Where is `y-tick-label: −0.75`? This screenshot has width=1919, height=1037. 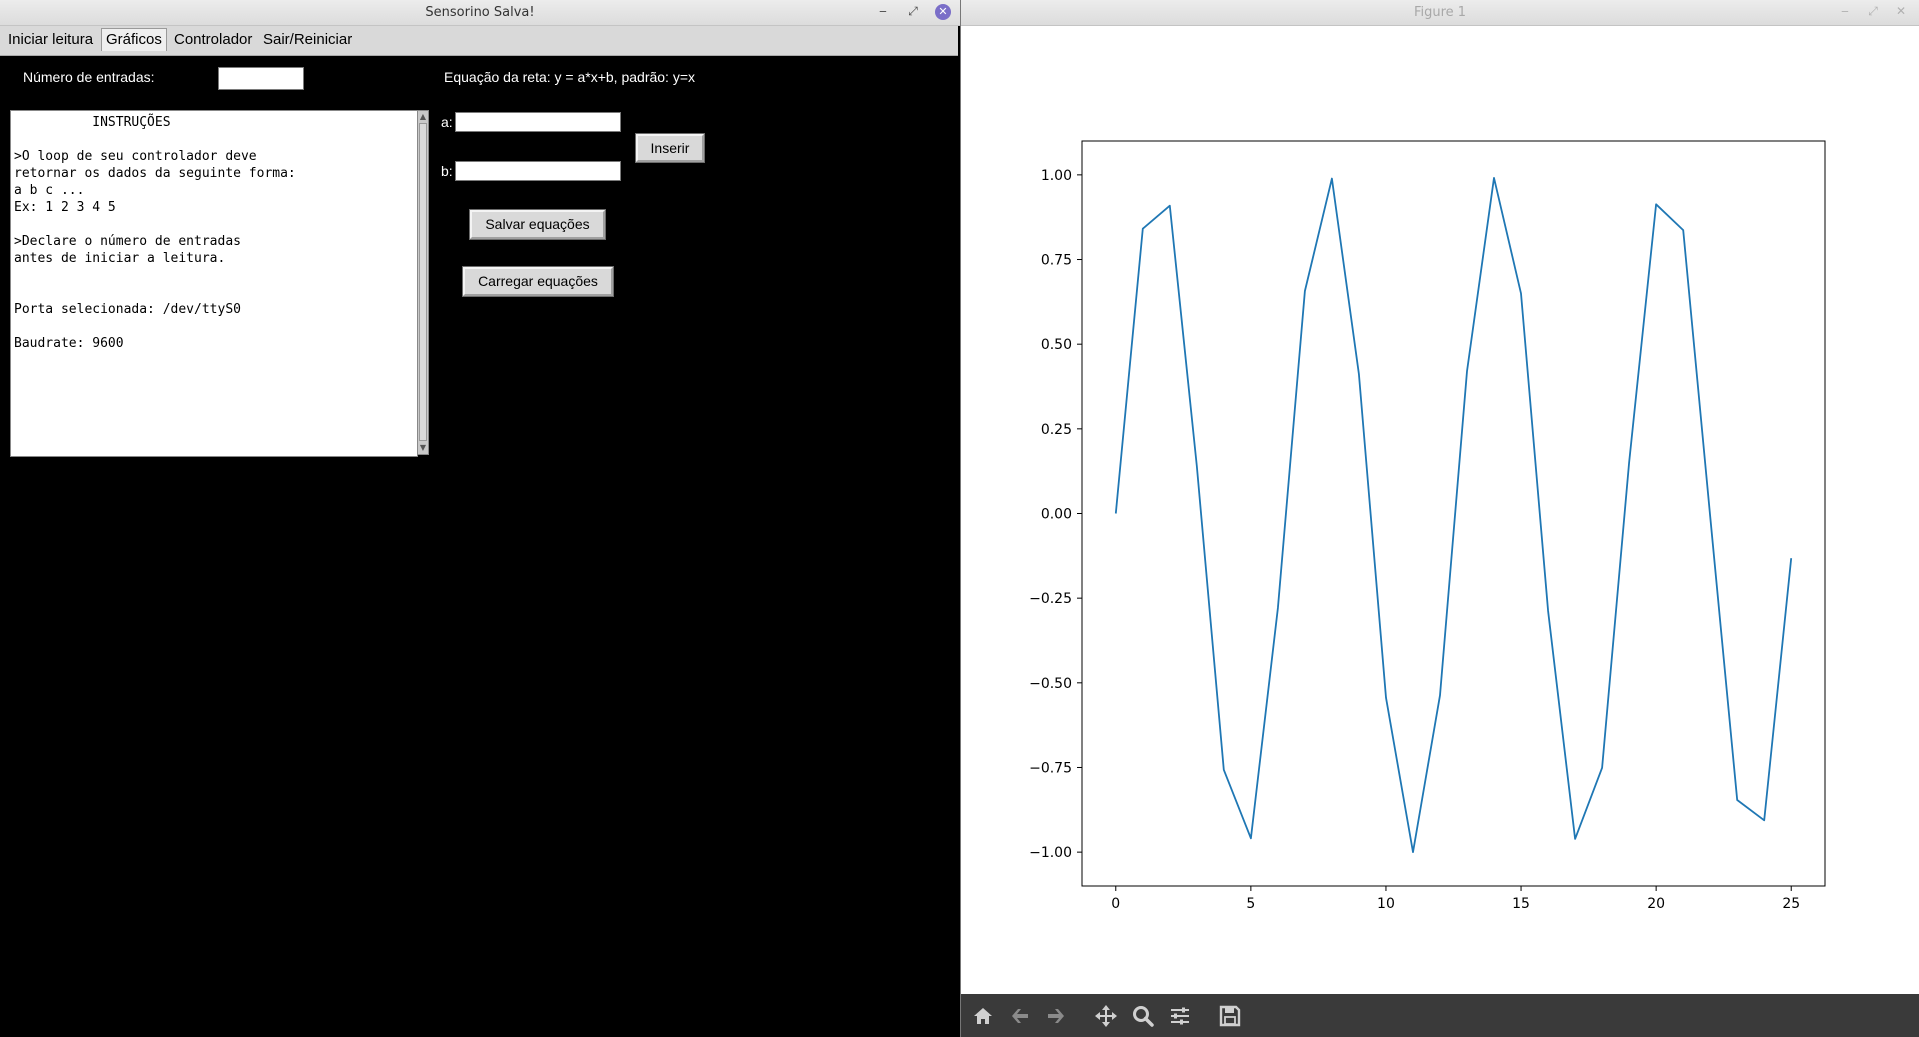
y-tick-label: −0.75 is located at coordinates (1050, 768).